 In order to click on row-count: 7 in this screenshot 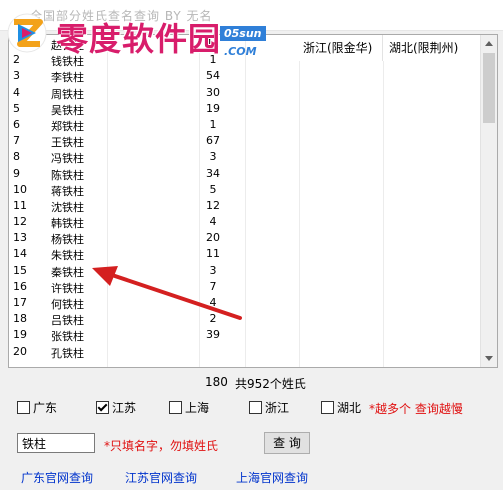, I will do `click(213, 286)`.